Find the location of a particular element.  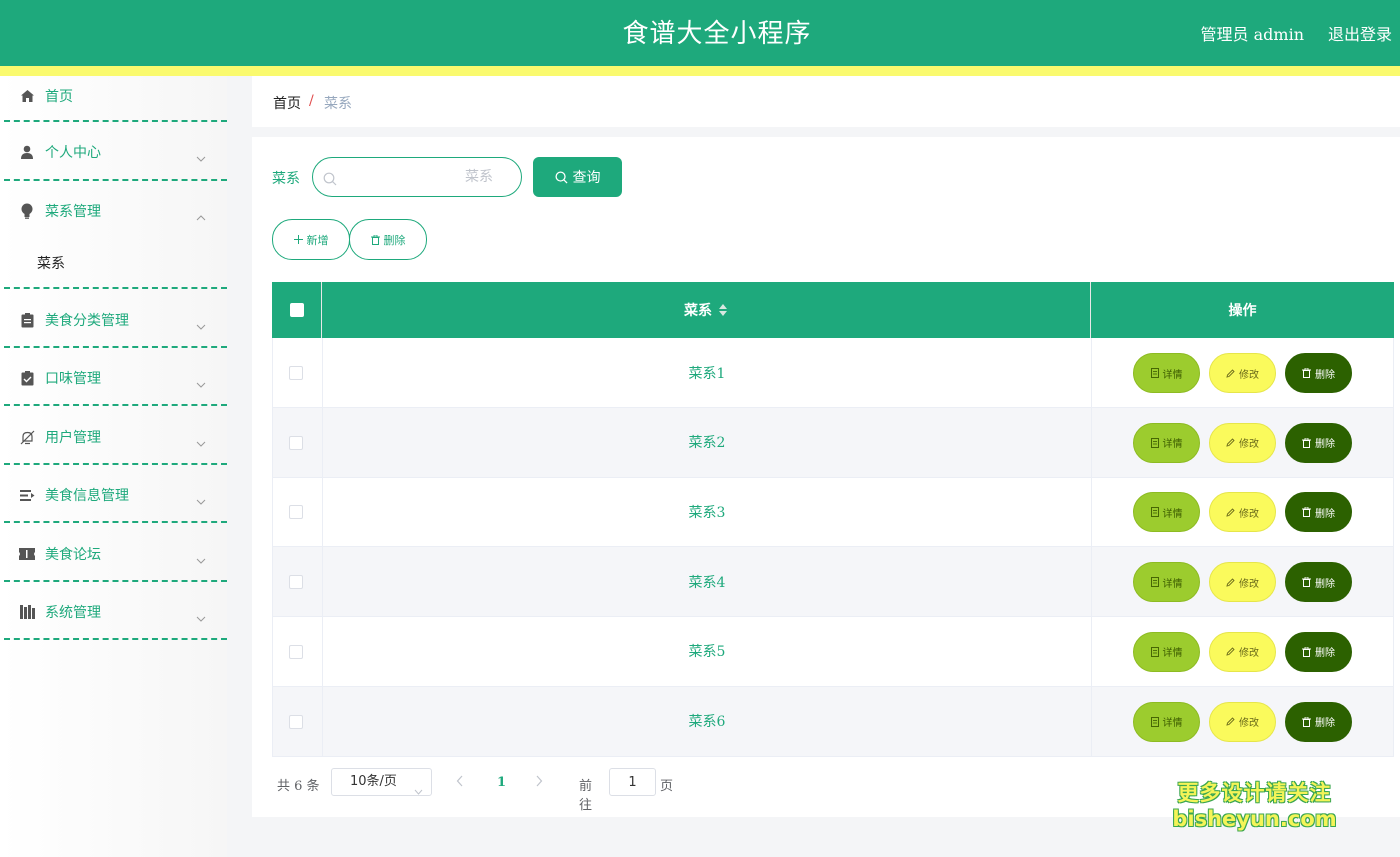

trash-icon is located at coordinates (375, 239).